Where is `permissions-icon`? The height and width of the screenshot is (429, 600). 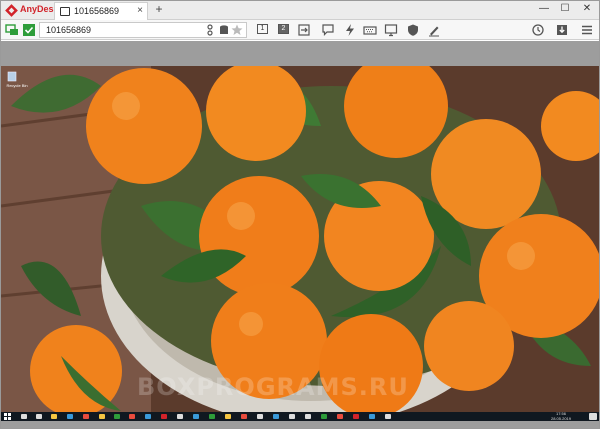 permissions-icon is located at coordinates (413, 30).